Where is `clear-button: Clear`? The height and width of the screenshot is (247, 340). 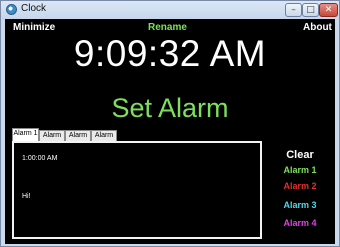
clear-button: Clear is located at coordinates (300, 155).